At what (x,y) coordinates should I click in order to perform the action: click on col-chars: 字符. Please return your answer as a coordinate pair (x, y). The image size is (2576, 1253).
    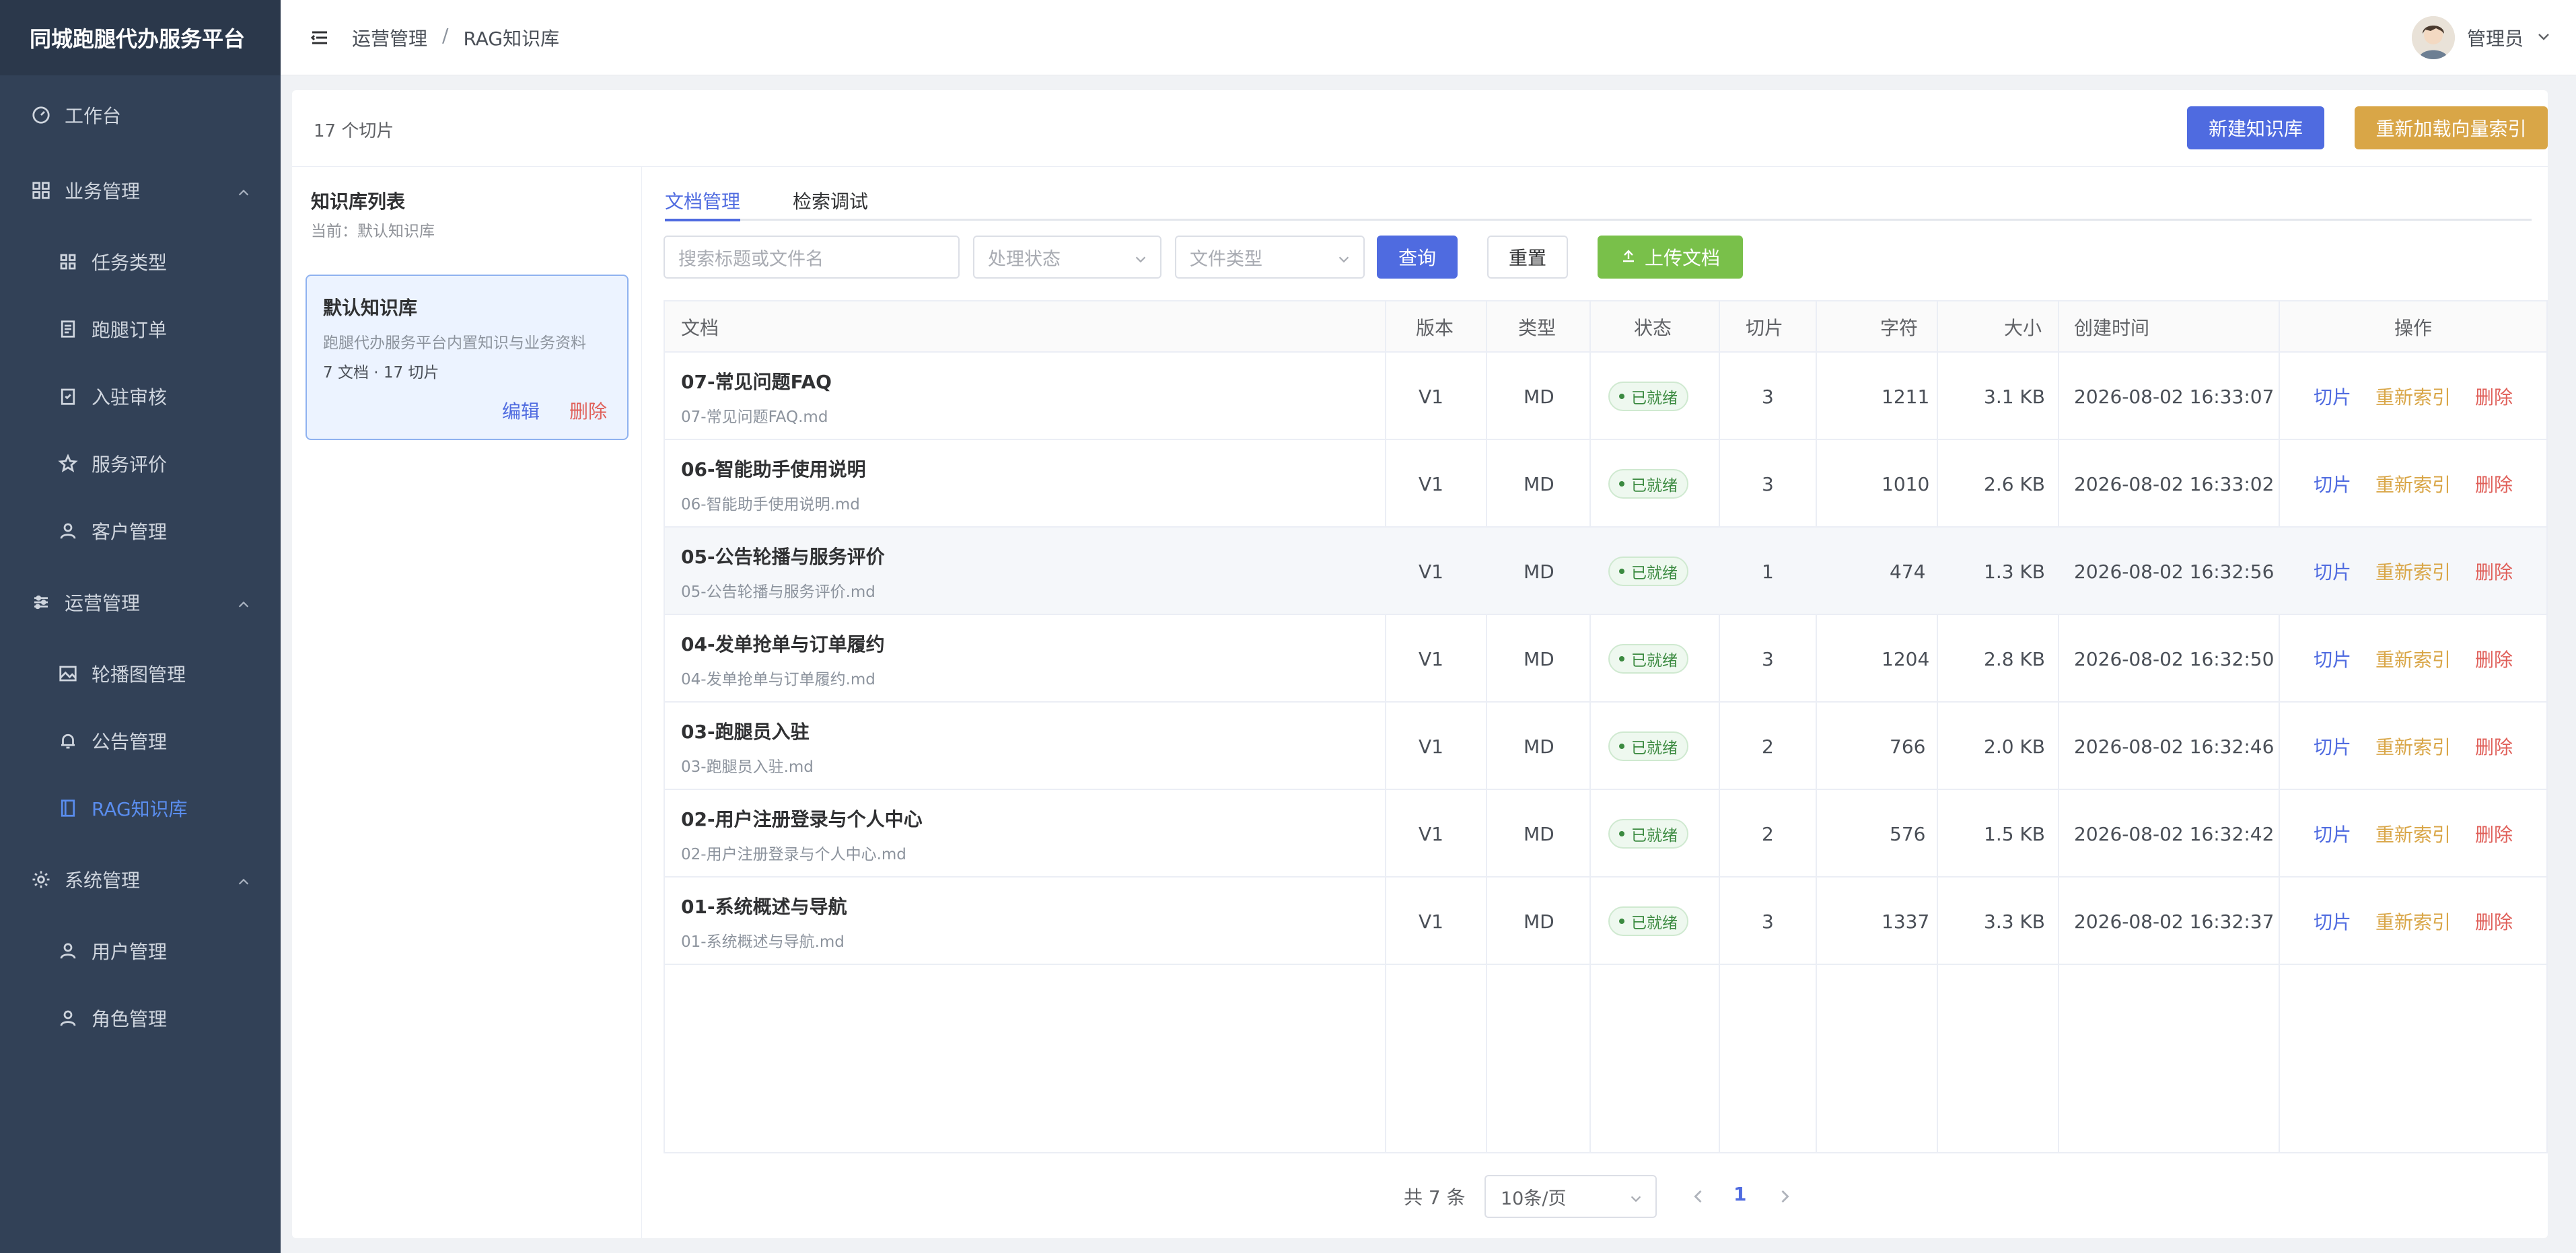
    Looking at the image, I should click on (1899, 328).